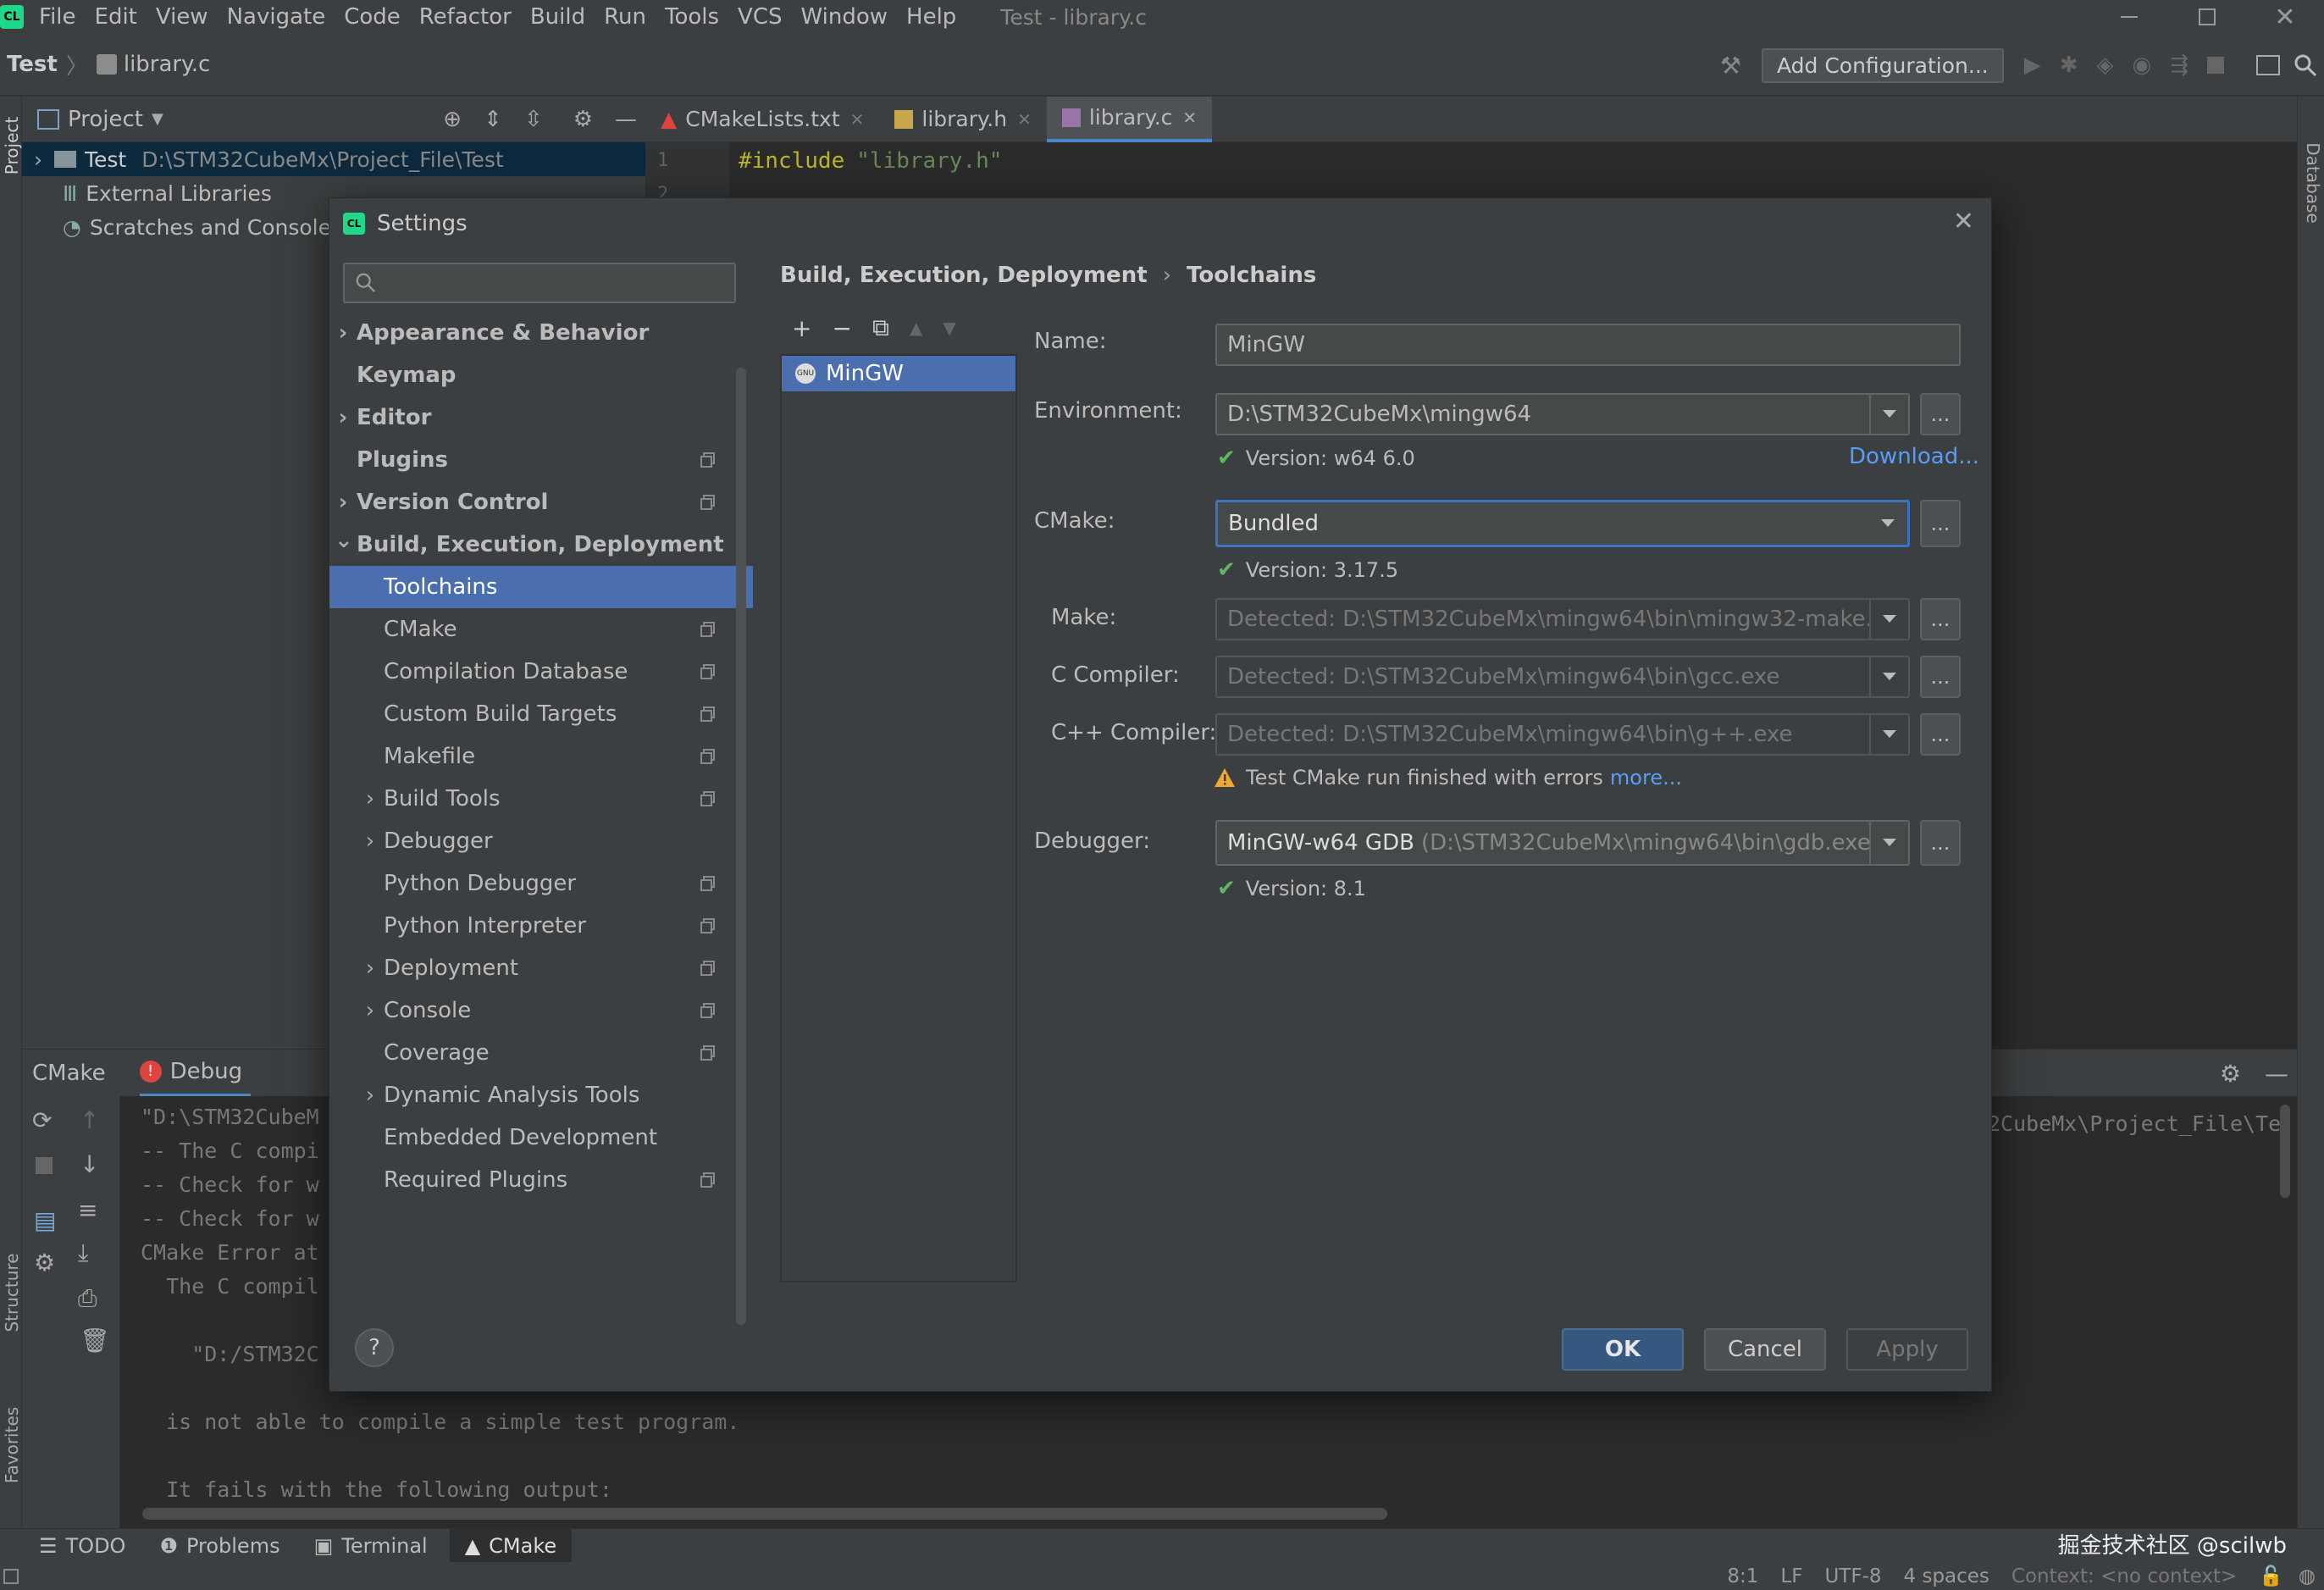  What do you see at coordinates (493, 120) in the screenshot?
I see `expand-all-icon: ⇕` at bounding box center [493, 120].